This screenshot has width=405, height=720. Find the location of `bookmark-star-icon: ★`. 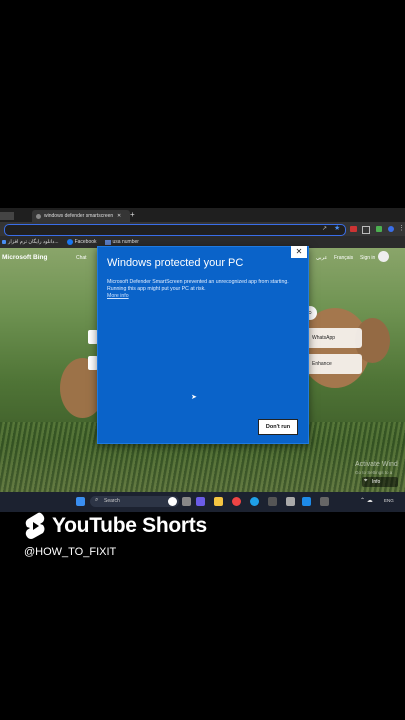

bookmark-star-icon: ★ is located at coordinates (337, 228).